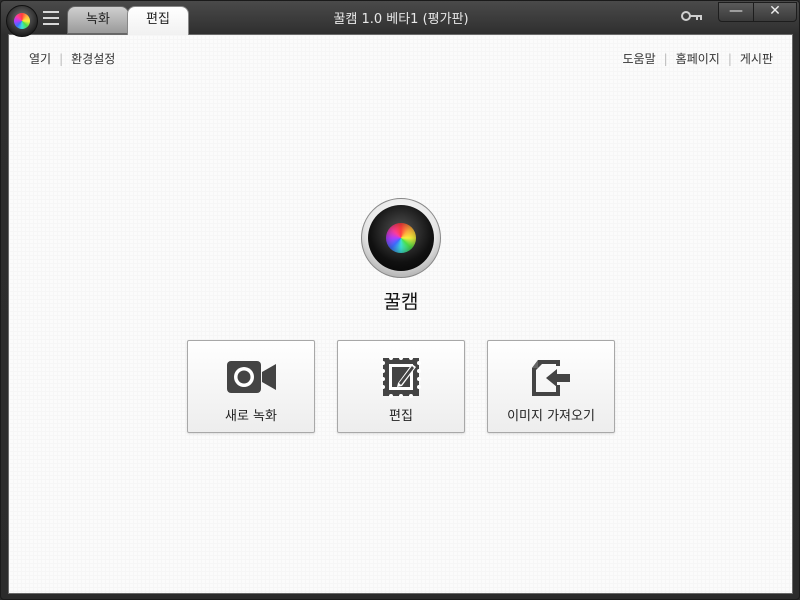 The width and height of the screenshot is (800, 600). I want to click on new-recording-label: 새로 녹화, so click(251, 416).